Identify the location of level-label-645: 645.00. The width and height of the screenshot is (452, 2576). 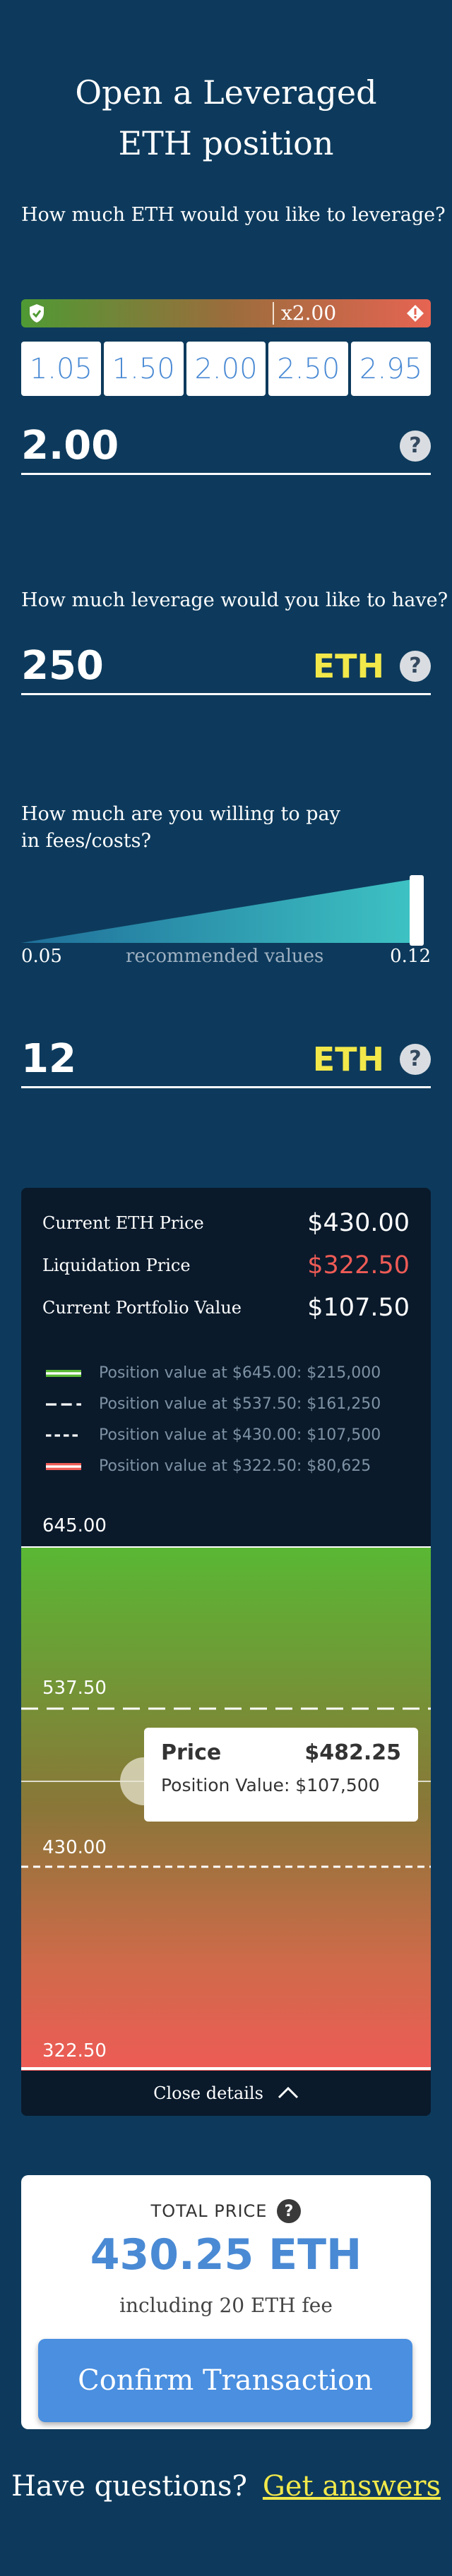
(74, 1525).